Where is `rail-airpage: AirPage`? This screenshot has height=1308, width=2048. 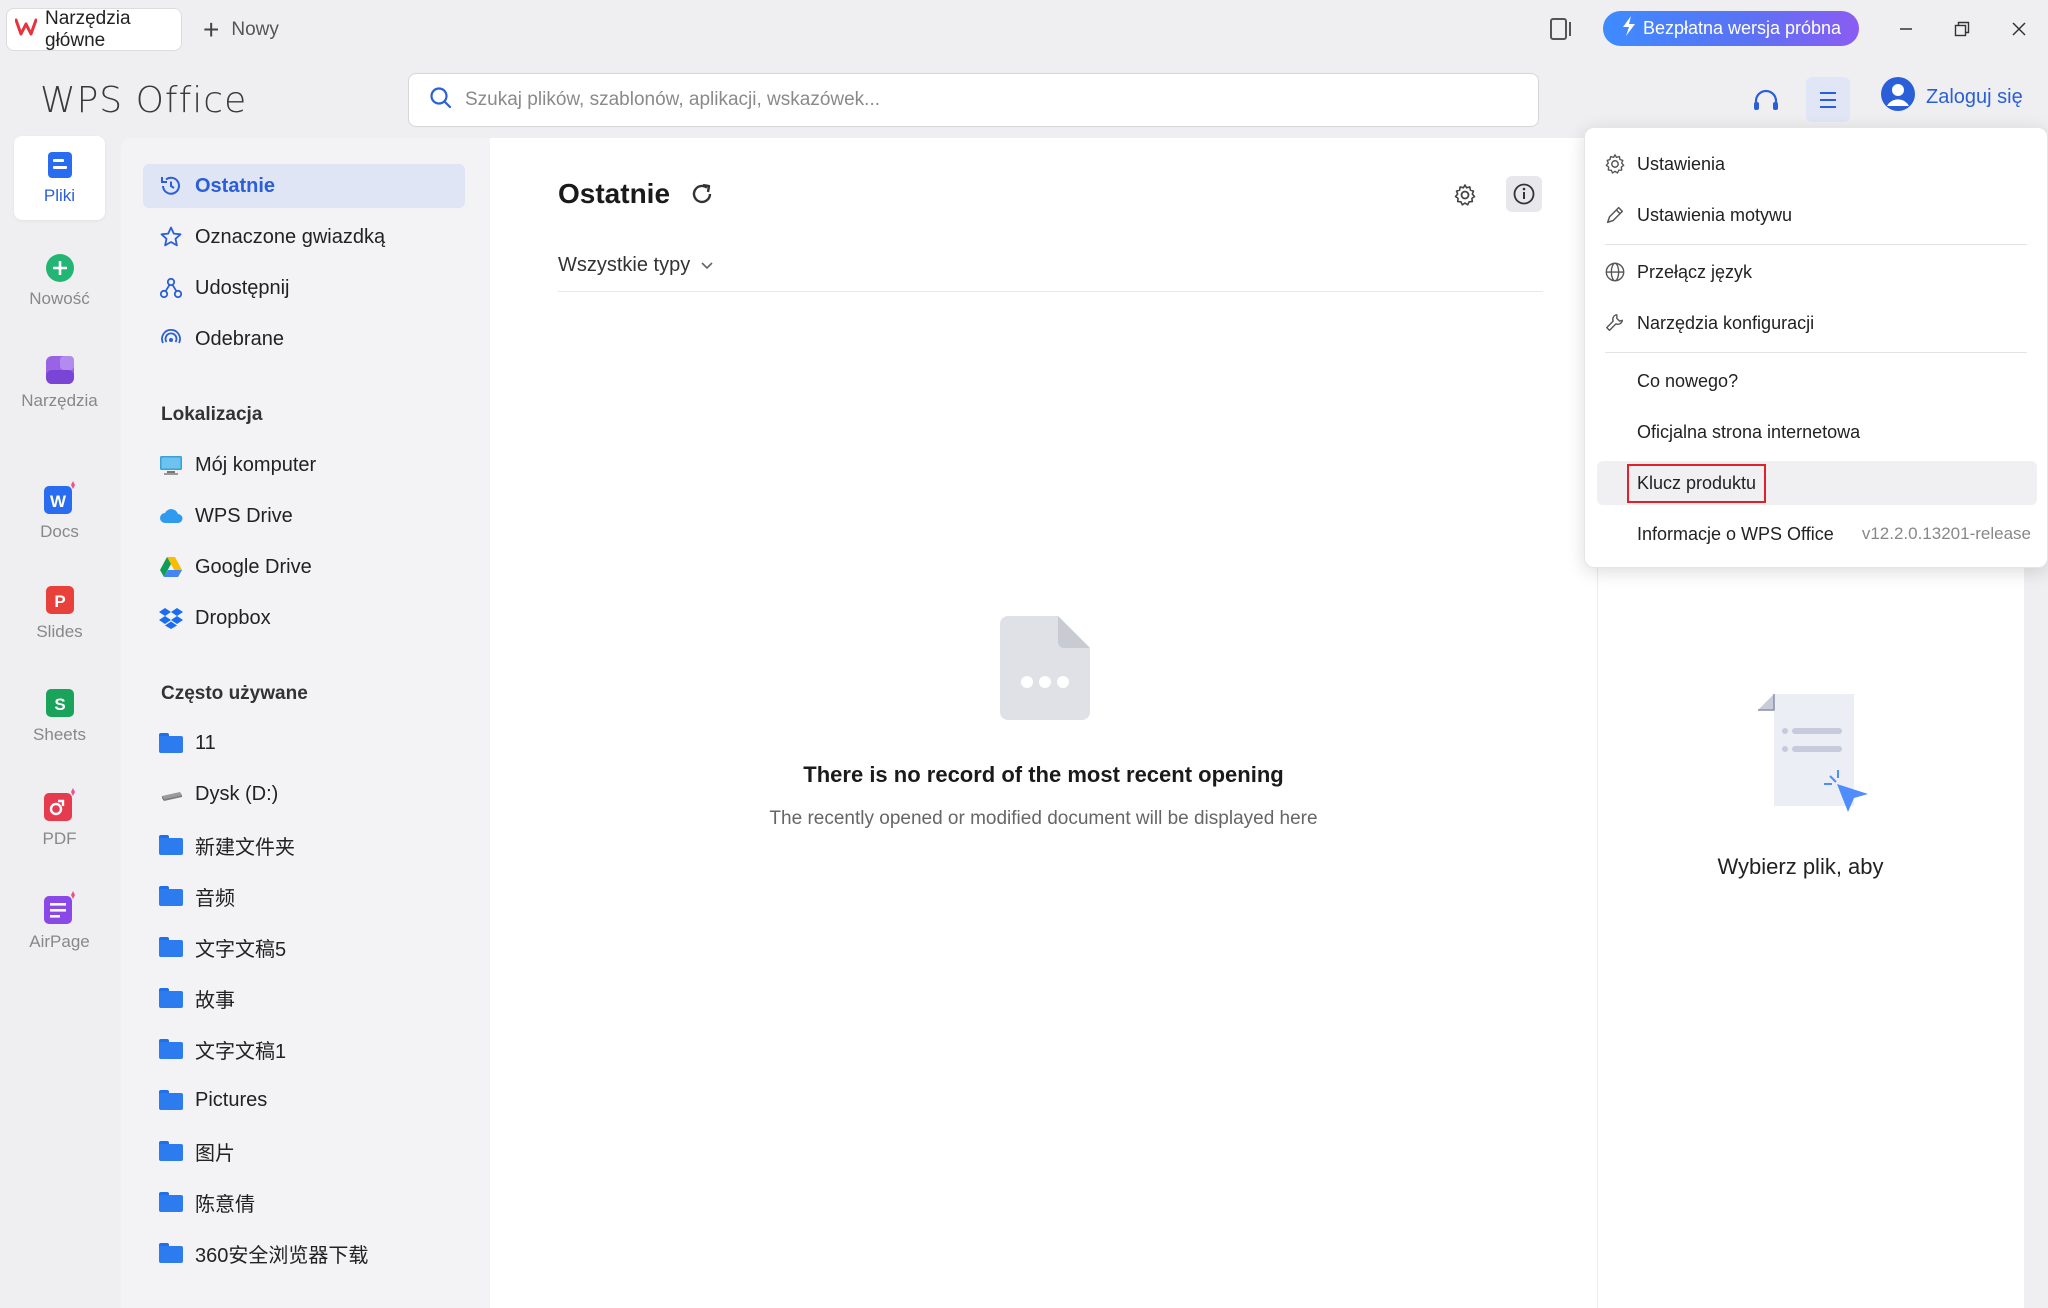 rail-airpage: AirPage is located at coordinates (59, 921).